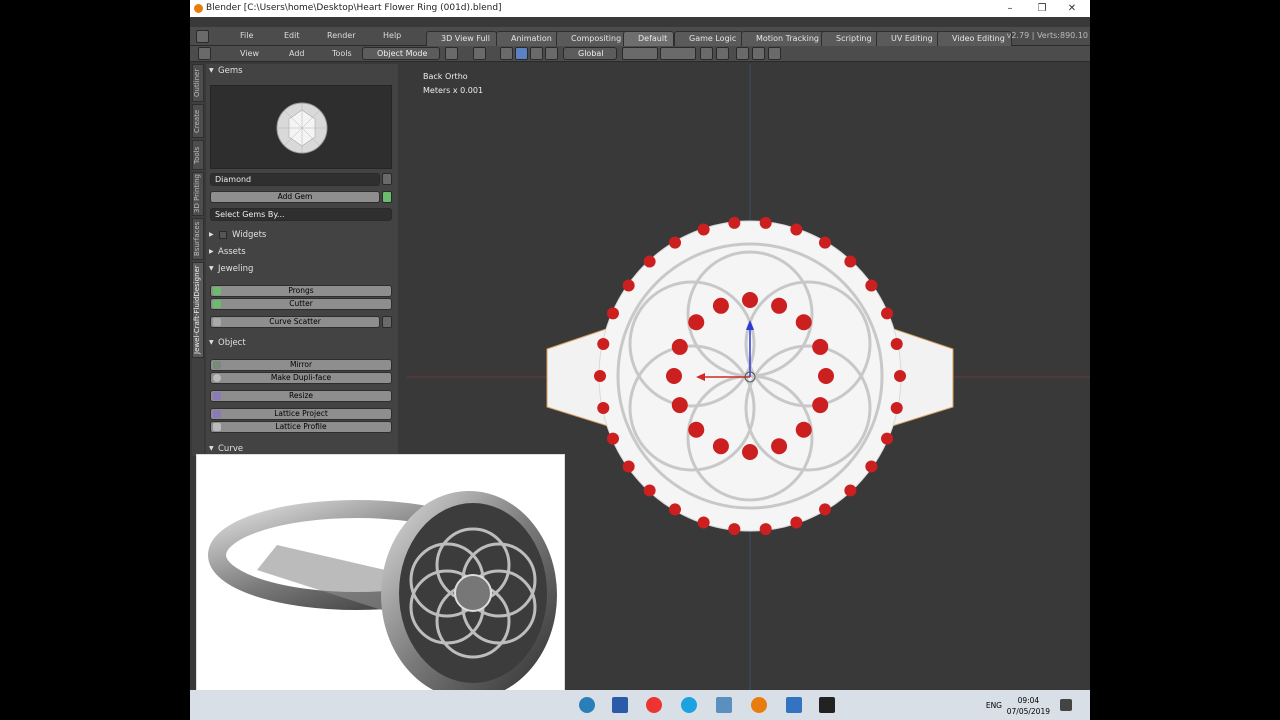  I want to click on resize-icon, so click(217, 396).